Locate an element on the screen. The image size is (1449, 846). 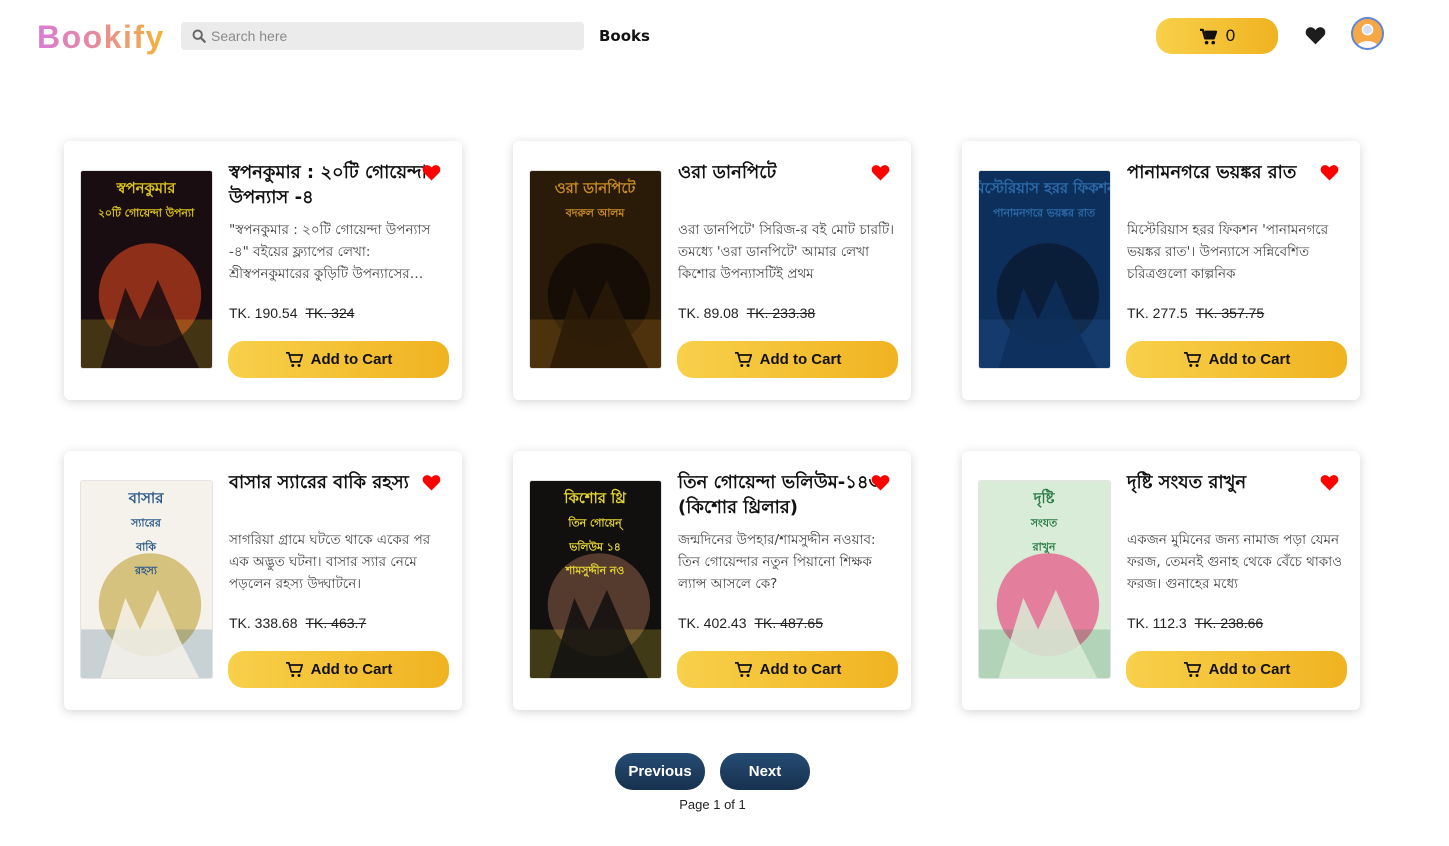
original-price: TK. 463.7 is located at coordinates (336, 623).